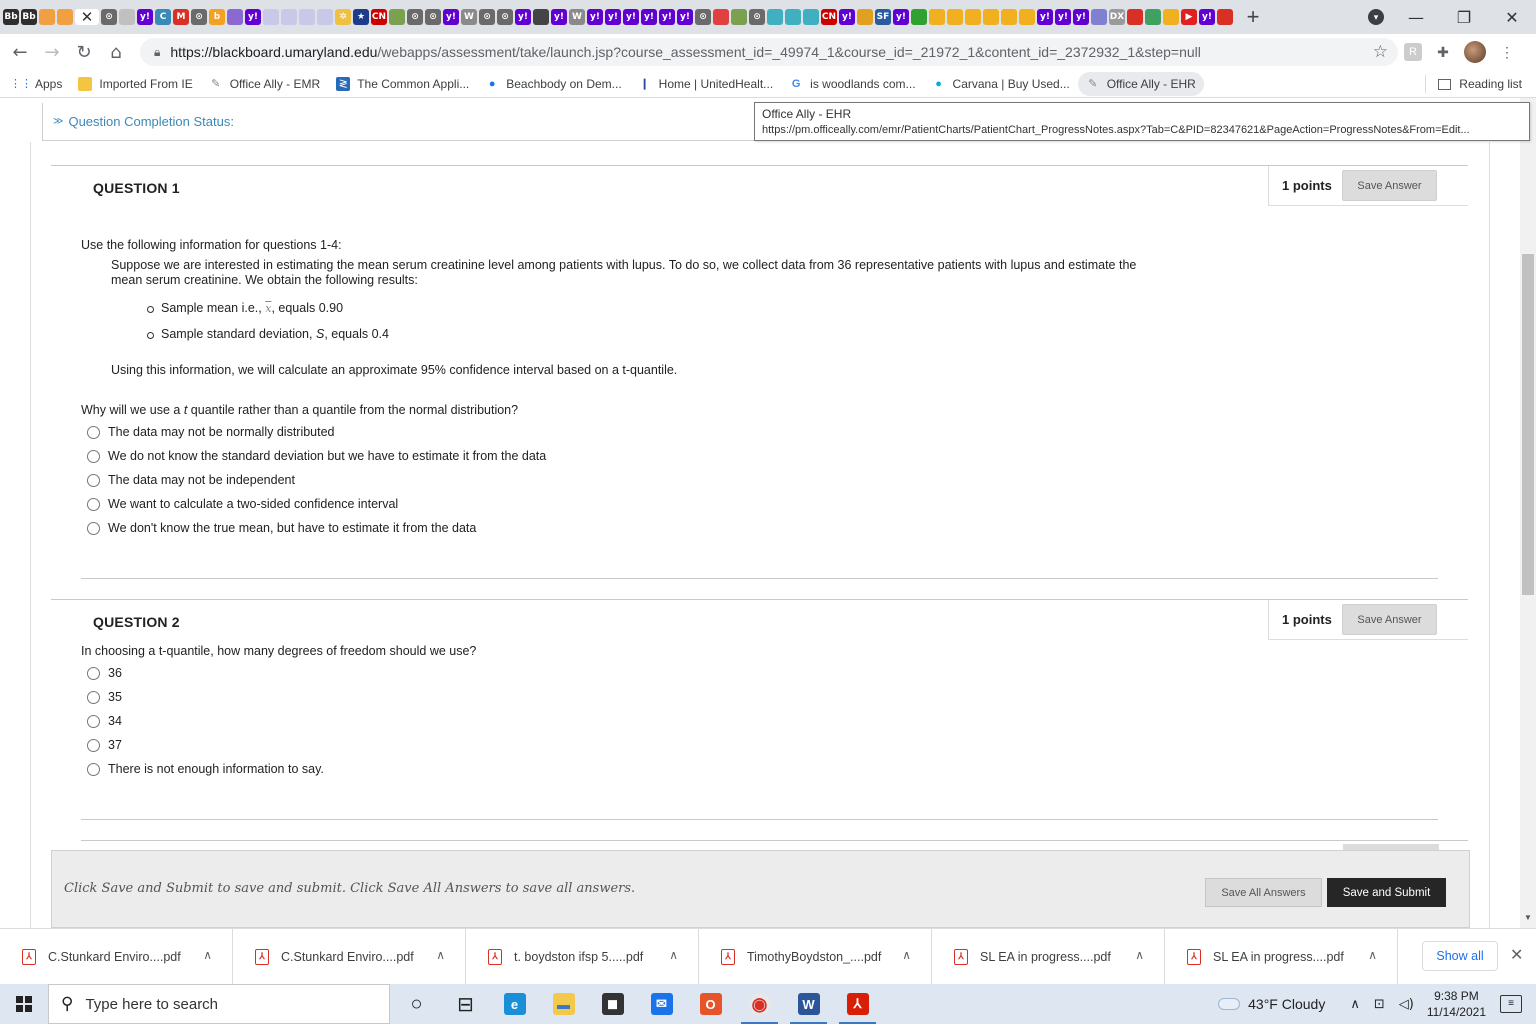 The height and width of the screenshot is (1024, 1536). I want to click on profile-avatar, so click(1475, 52).